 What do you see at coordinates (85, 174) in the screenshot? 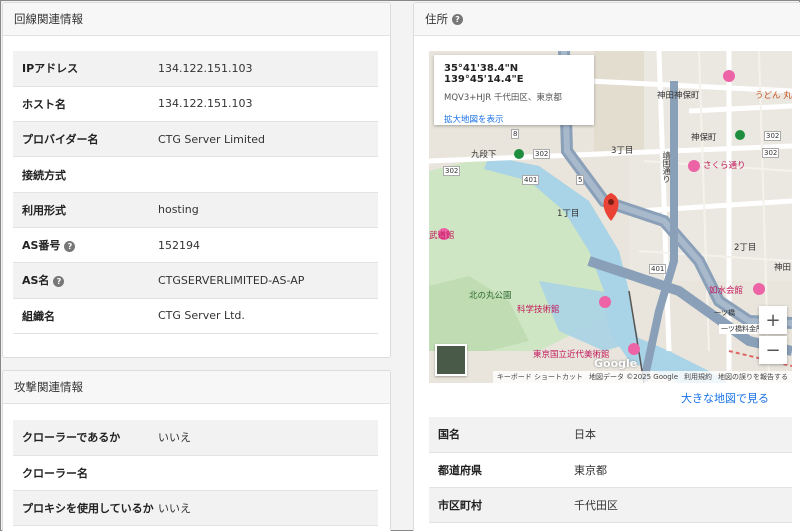
I see `row-key-connection: 接続方式` at bounding box center [85, 174].